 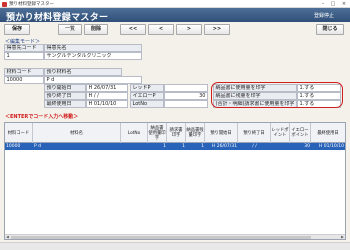 I want to click on last-used-field: H 01/10/10, so click(x=107, y=104).